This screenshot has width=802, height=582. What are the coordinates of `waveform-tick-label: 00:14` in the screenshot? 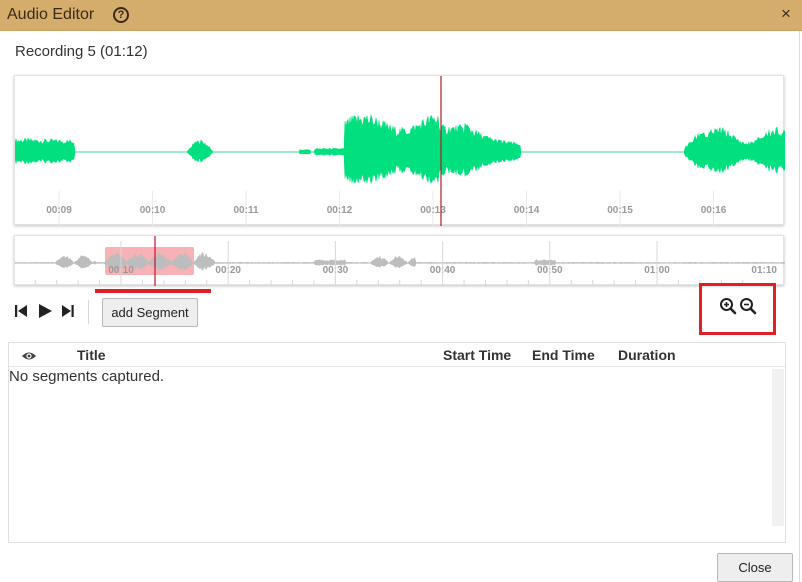 It's located at (527, 210).